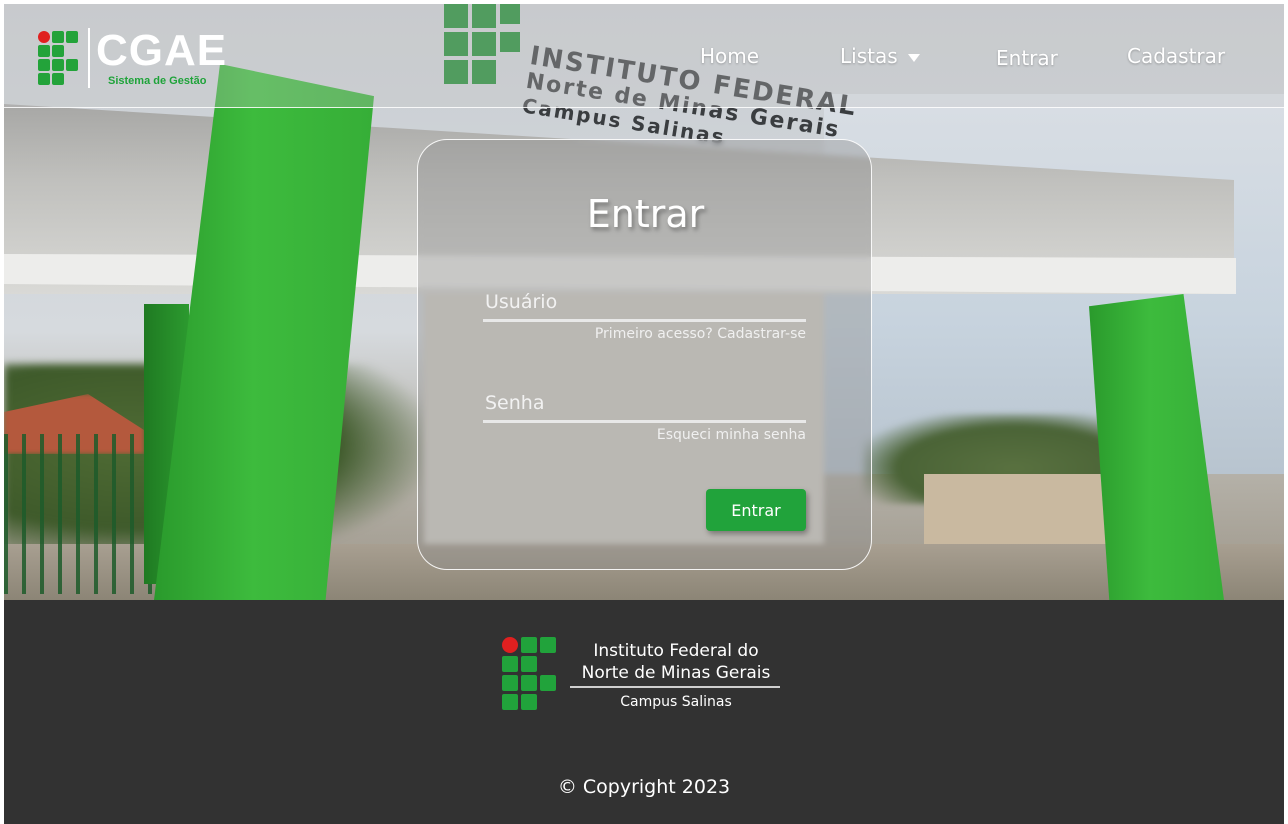 This screenshot has width=1288, height=824. What do you see at coordinates (1027, 58) in the screenshot?
I see `nav-entrar-link: Entrar` at bounding box center [1027, 58].